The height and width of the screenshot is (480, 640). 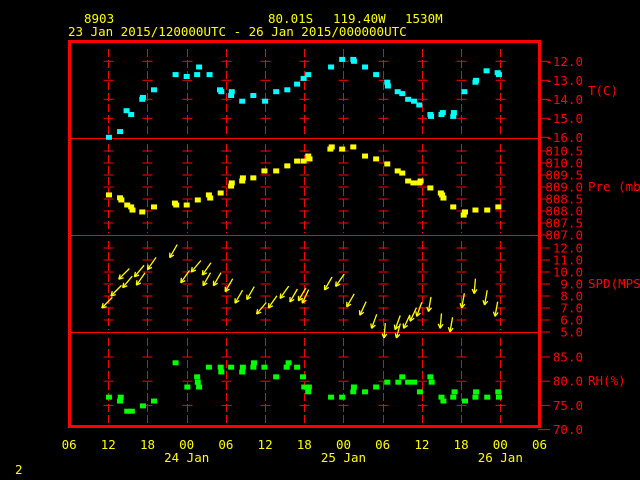 What do you see at coordinates (343, 457) in the screenshot?
I see `x-date-label: 25 Jan` at bounding box center [343, 457].